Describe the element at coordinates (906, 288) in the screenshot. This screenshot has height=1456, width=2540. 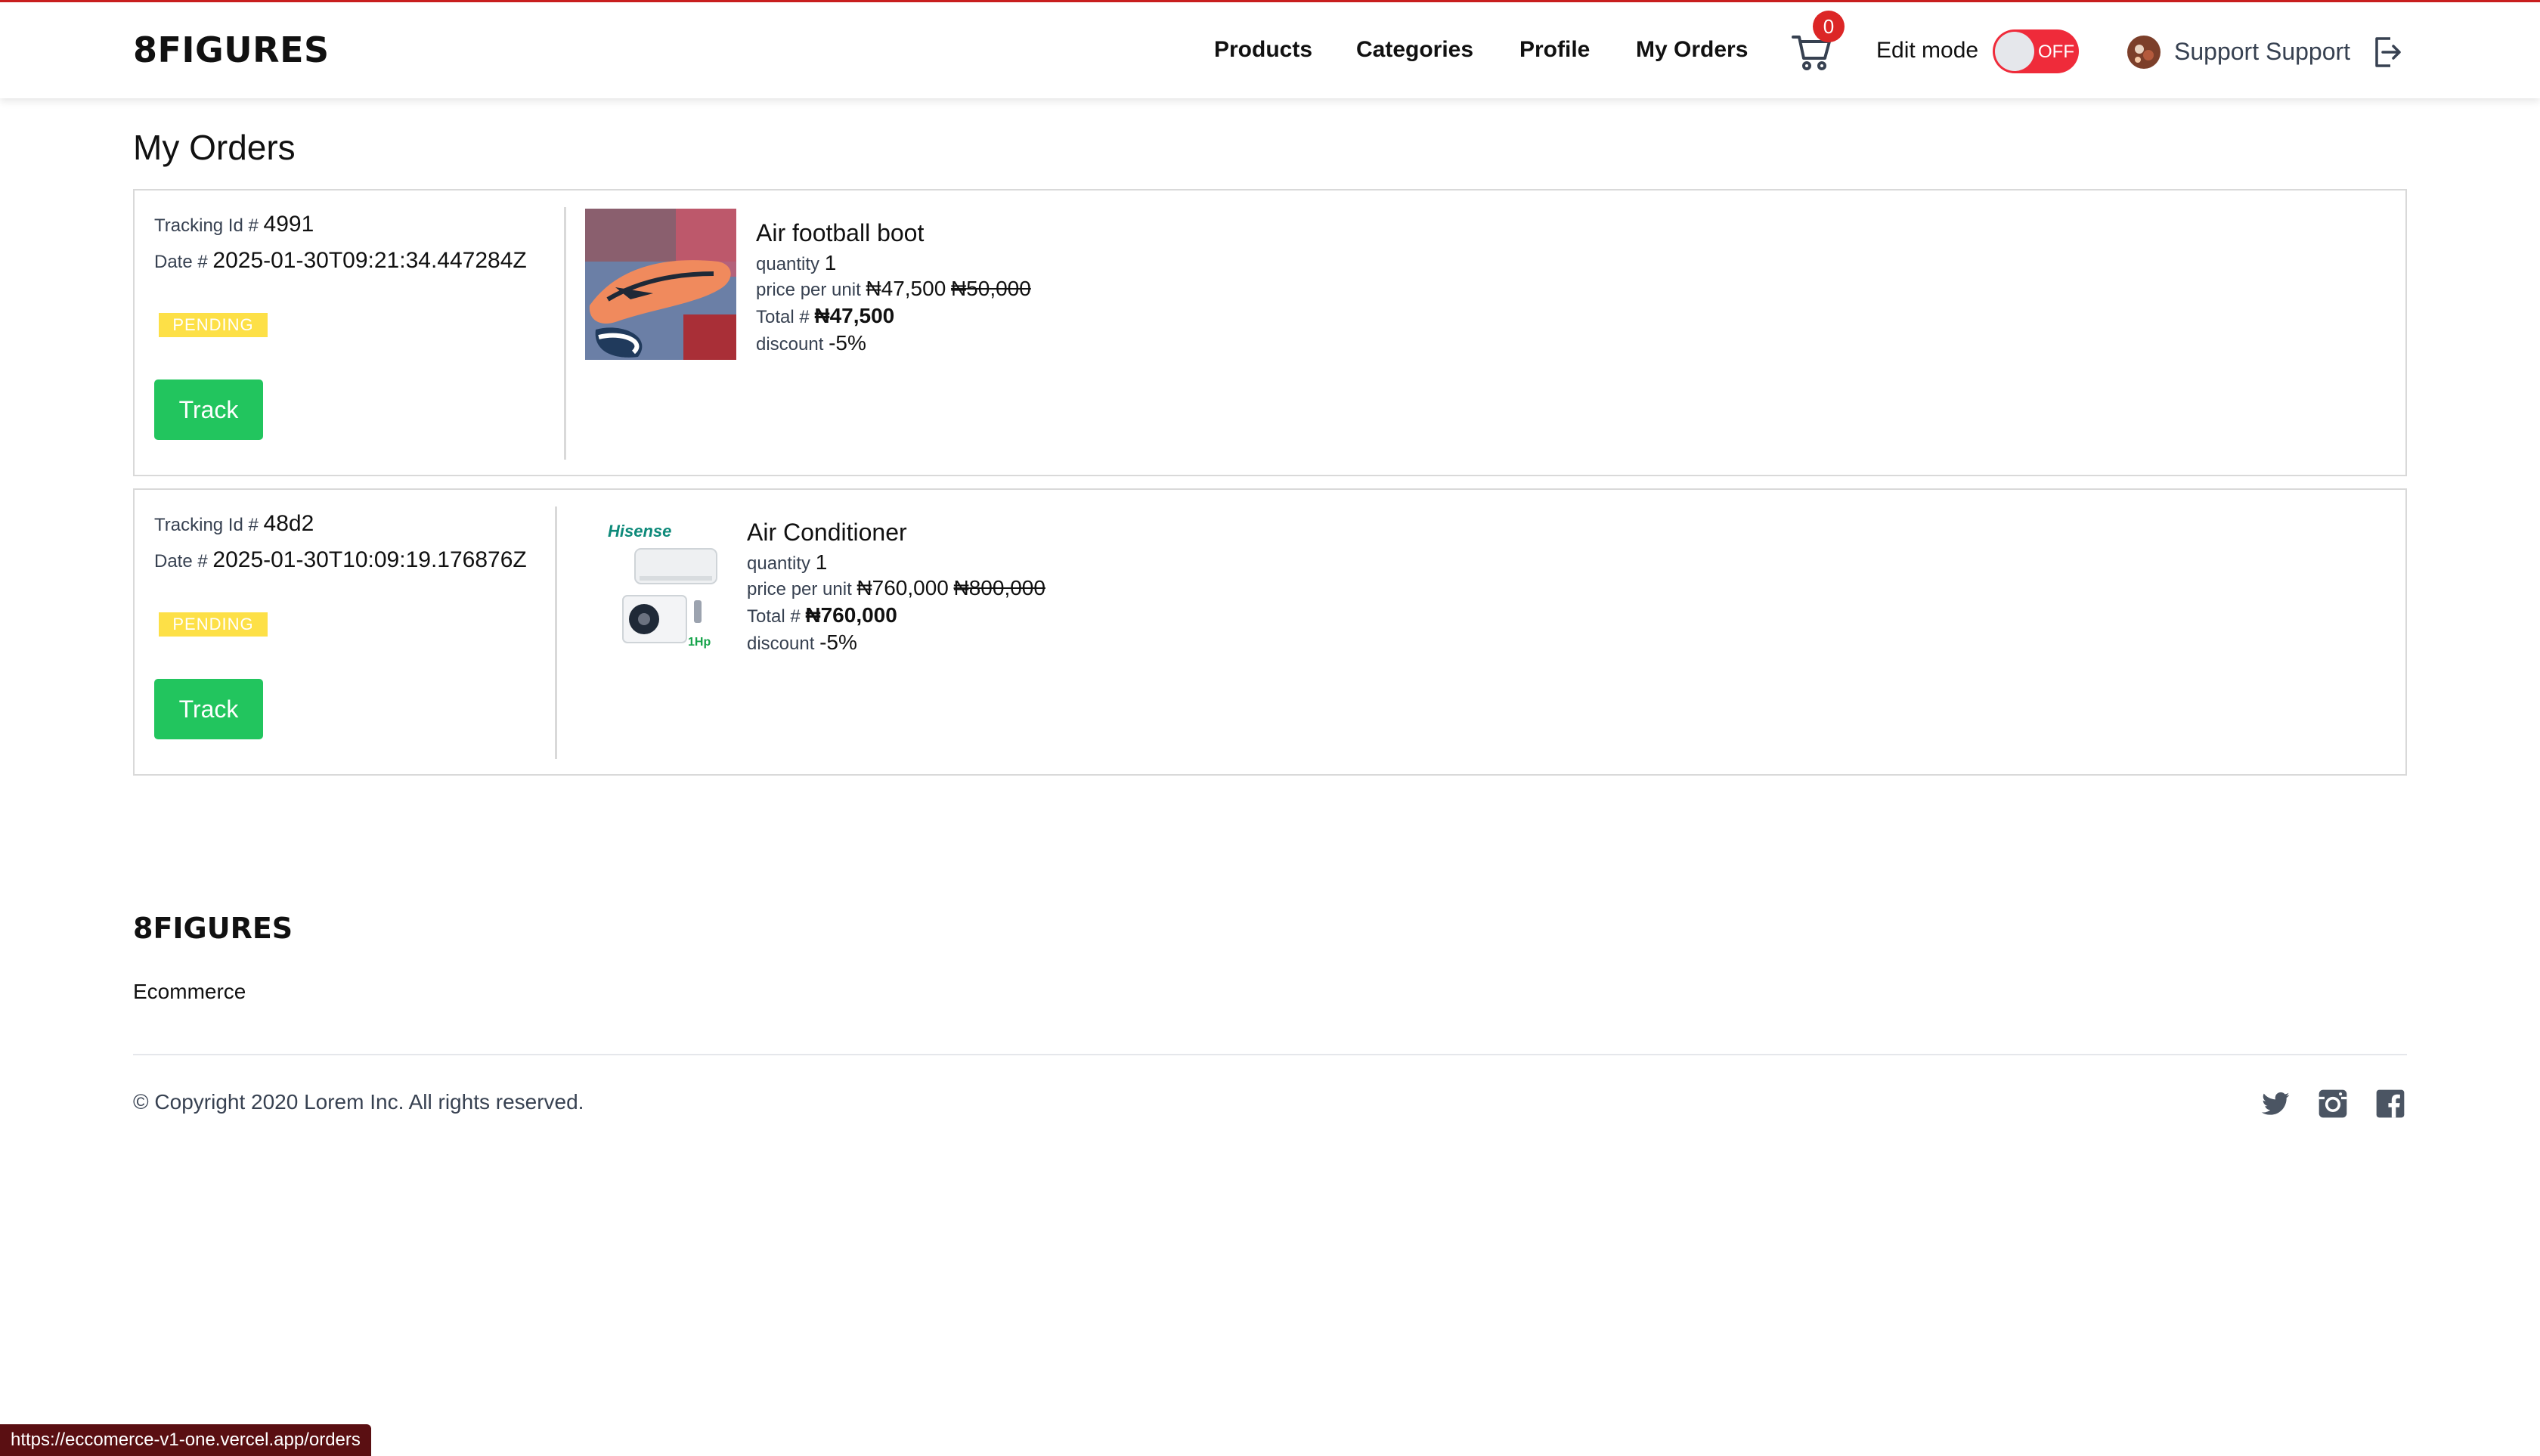
I see `price-value: ₦47,500` at that location.